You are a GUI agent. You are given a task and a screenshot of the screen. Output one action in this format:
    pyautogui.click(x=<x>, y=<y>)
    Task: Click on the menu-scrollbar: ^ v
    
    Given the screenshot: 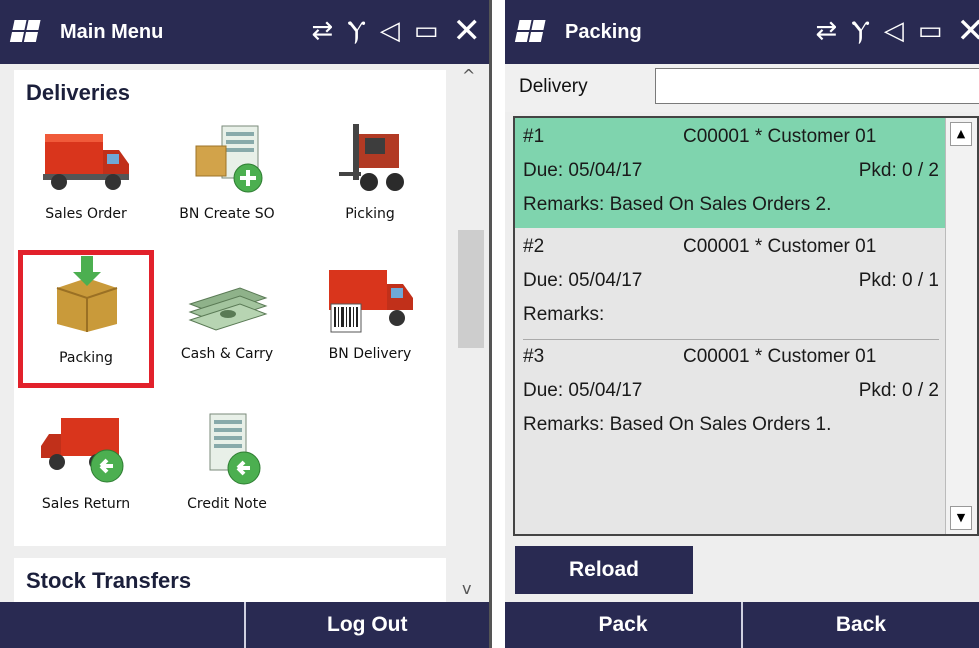 What is the action you would take?
    pyautogui.click(x=470, y=333)
    